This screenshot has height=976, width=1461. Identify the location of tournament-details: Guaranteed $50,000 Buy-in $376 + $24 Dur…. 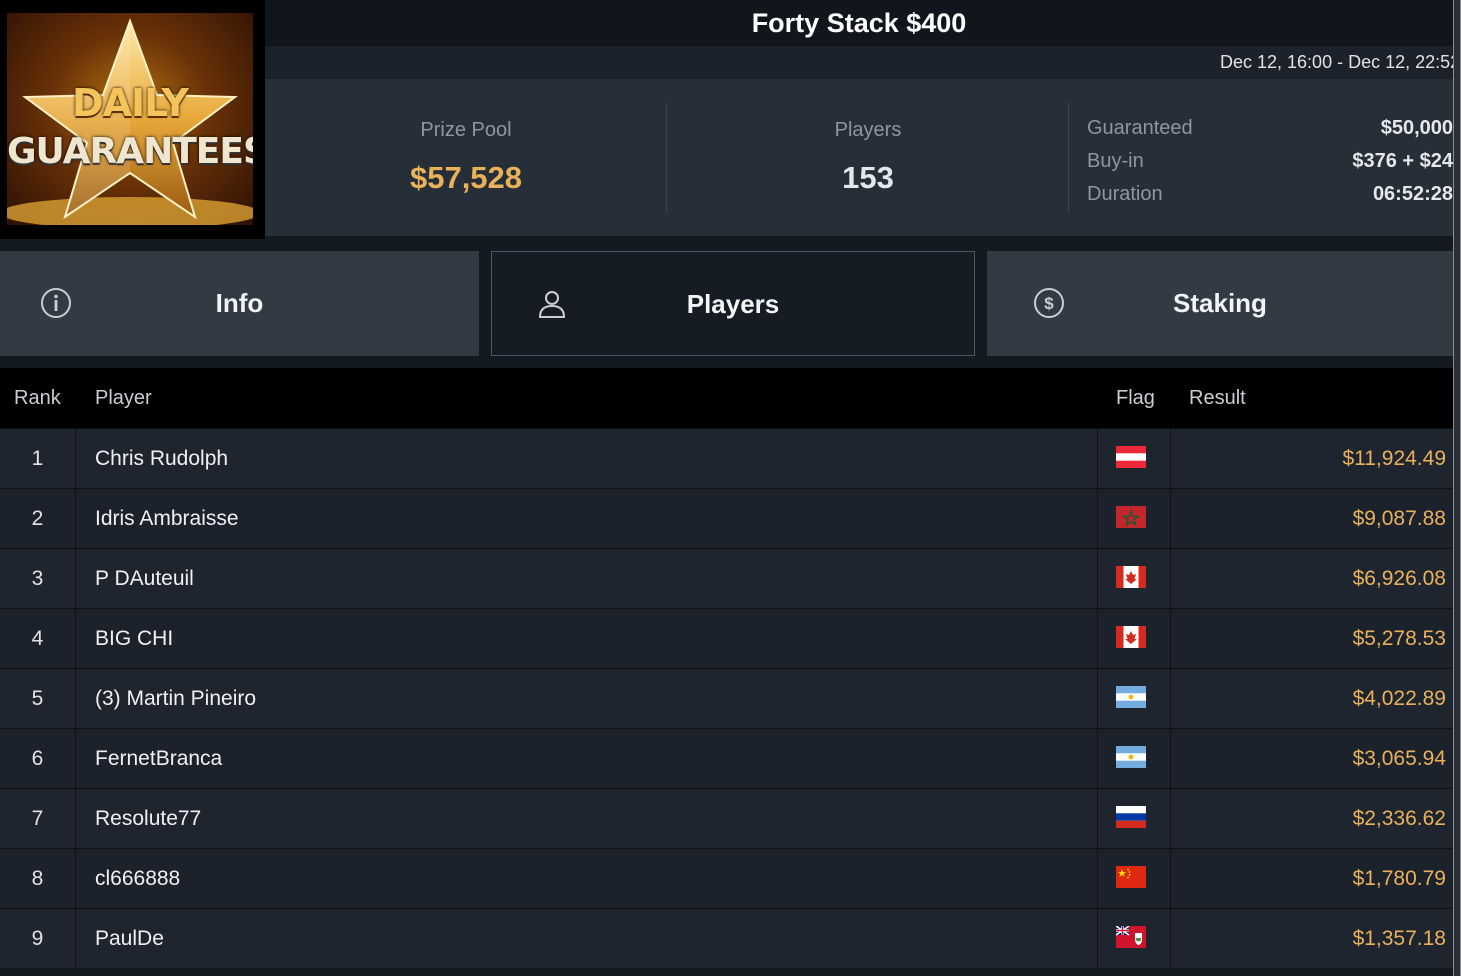
(1270, 161).